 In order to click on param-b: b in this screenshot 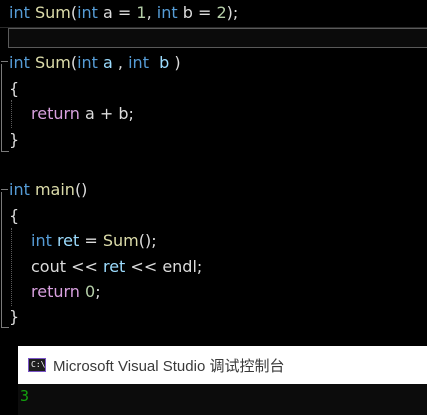, I will do `click(159, 62)`.